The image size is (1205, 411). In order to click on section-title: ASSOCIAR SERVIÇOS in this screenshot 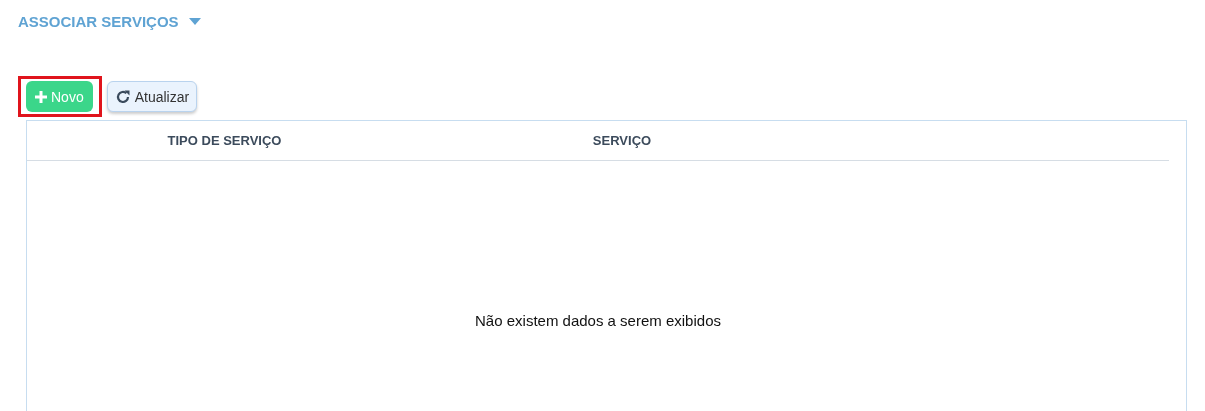, I will do `click(98, 21)`.